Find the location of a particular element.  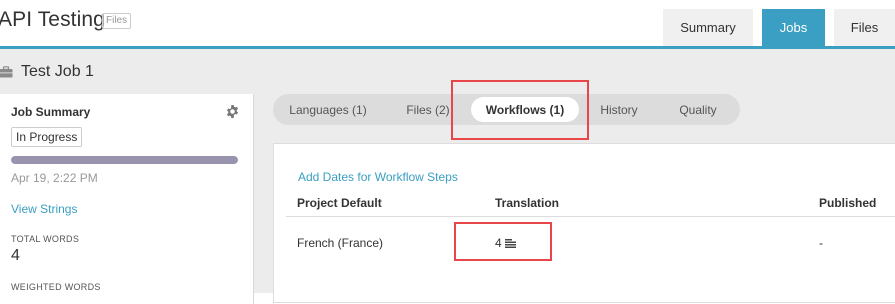

app-title: API Testing is located at coordinates (52, 19).